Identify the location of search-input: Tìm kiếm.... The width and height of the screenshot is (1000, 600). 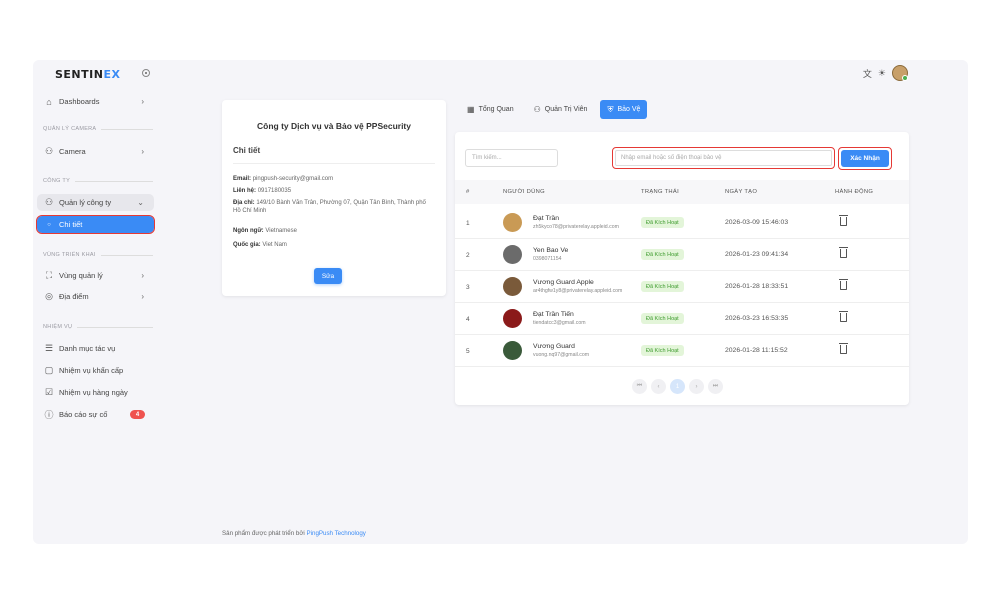
(511, 158).